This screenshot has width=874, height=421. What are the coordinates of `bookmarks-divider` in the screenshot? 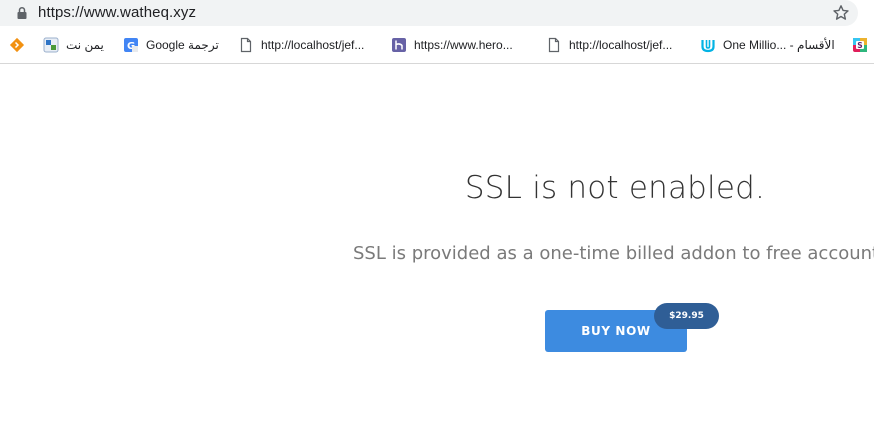 It's located at (437, 63).